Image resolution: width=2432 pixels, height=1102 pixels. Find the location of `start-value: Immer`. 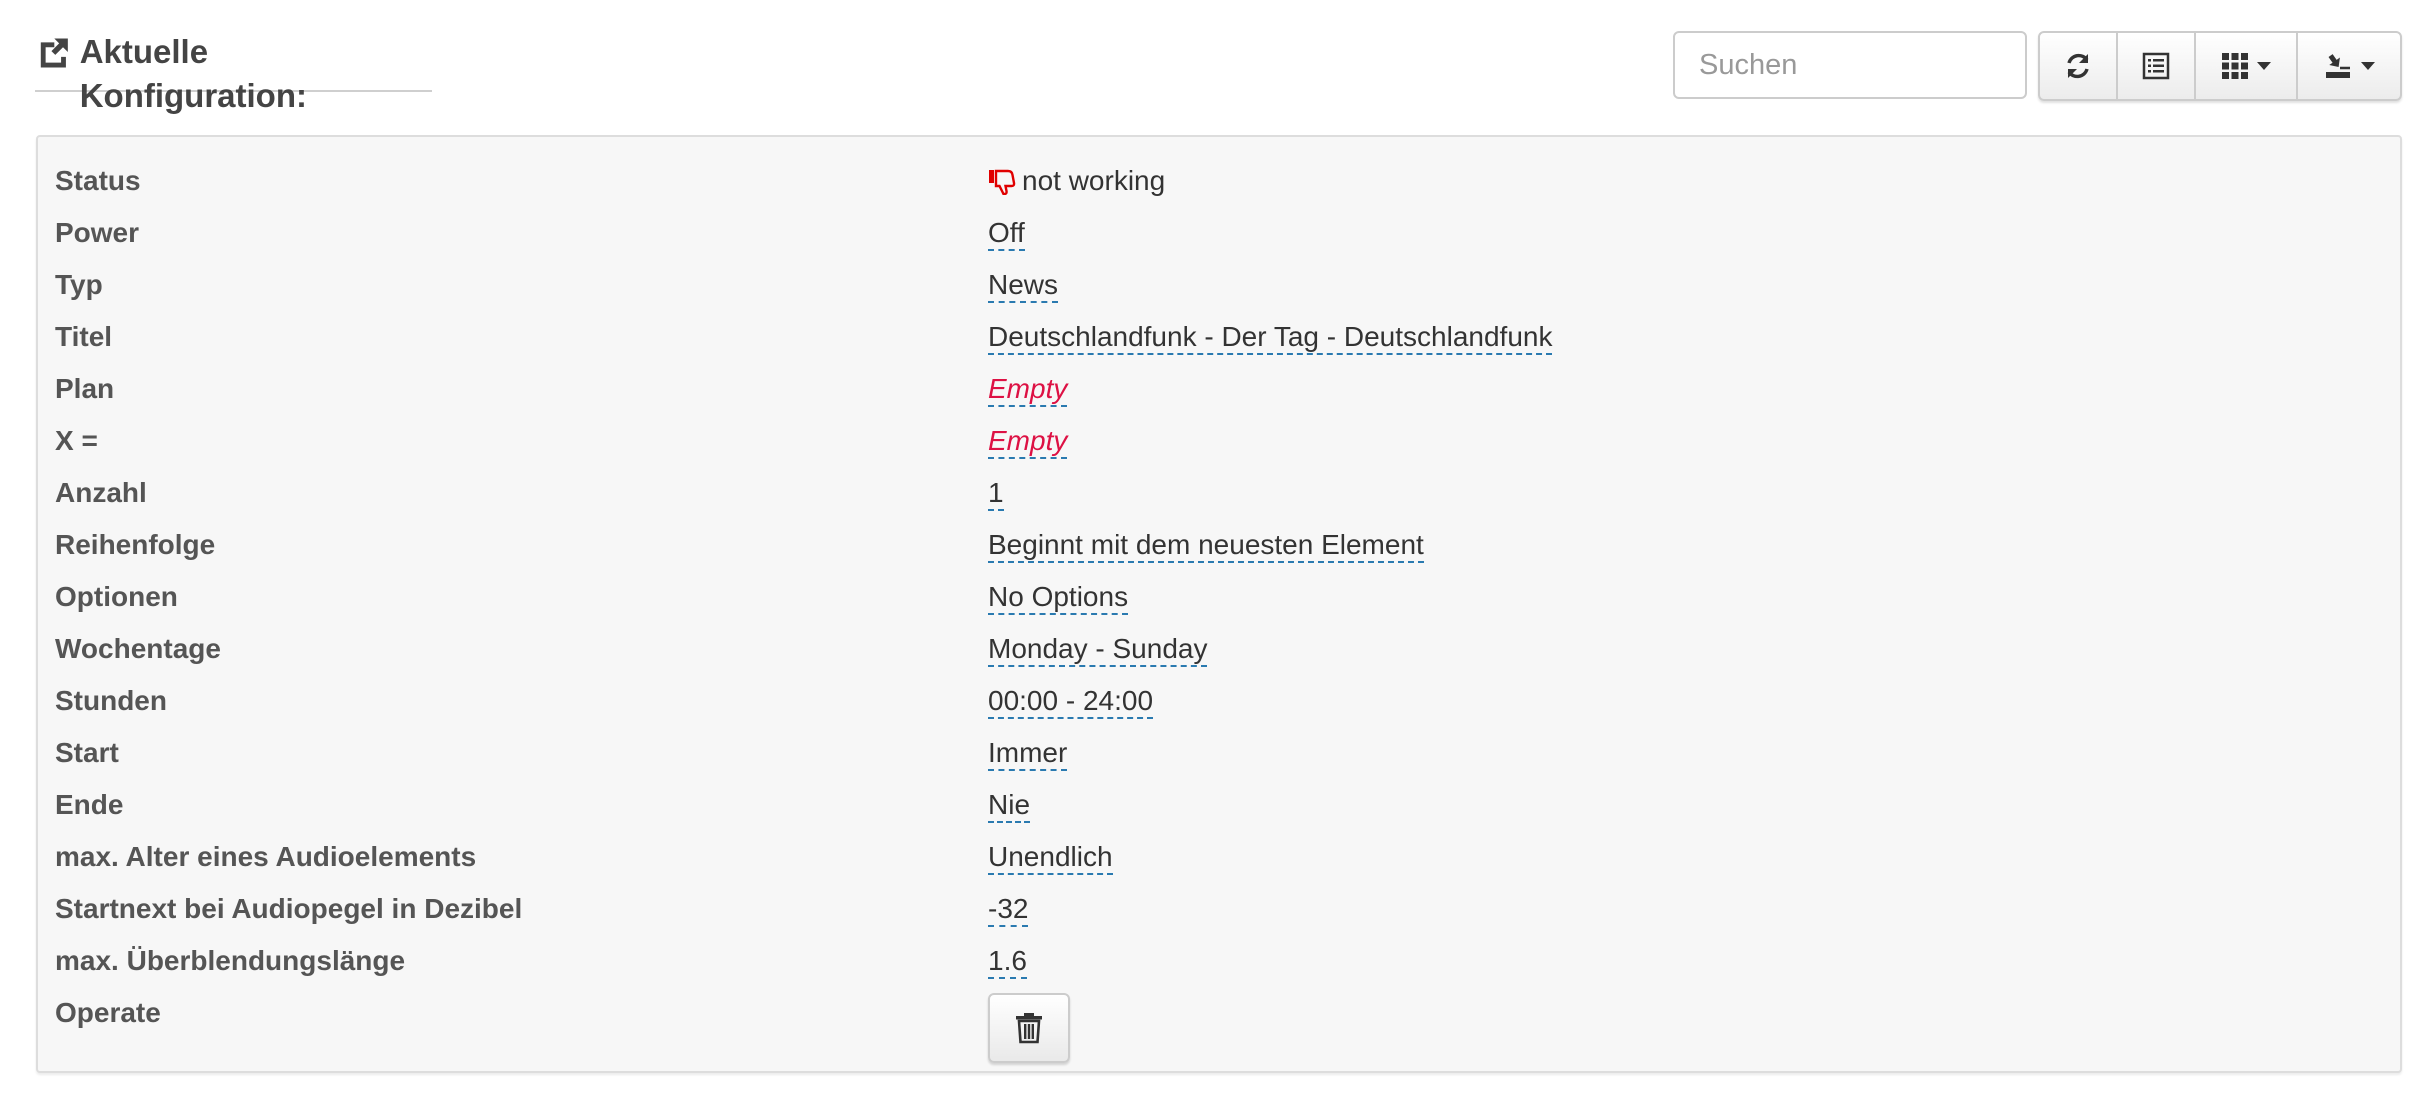

start-value: Immer is located at coordinates (1028, 754).